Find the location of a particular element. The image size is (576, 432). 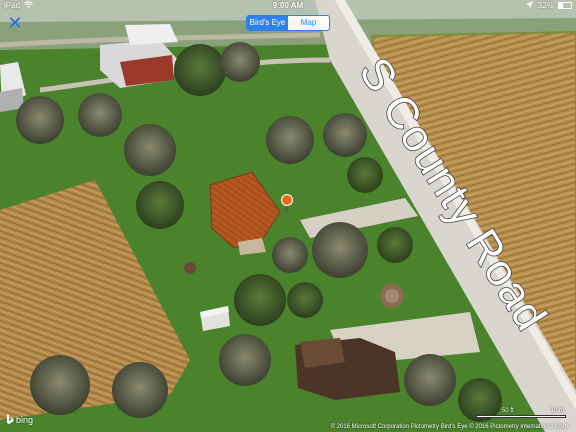

status-time: 9:00 AM is located at coordinates (288, 5).